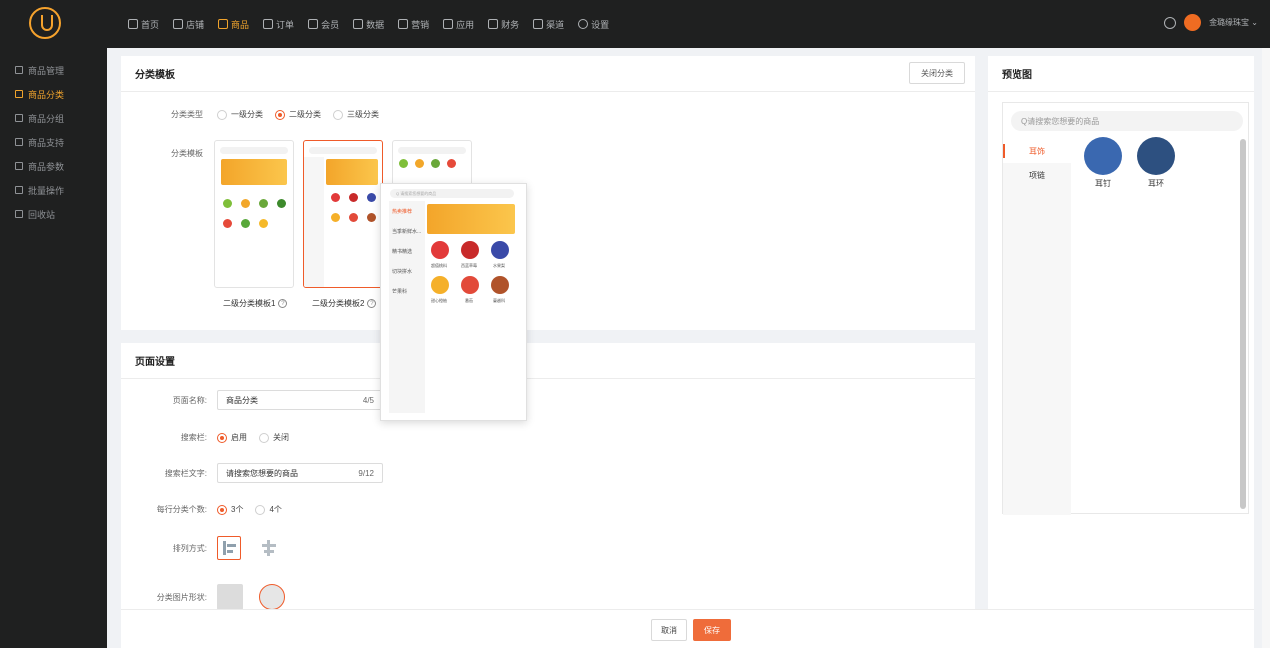 The height and width of the screenshot is (648, 1270). Describe the element at coordinates (593, 24) in the screenshot. I see `nav-settings: 设置` at that location.